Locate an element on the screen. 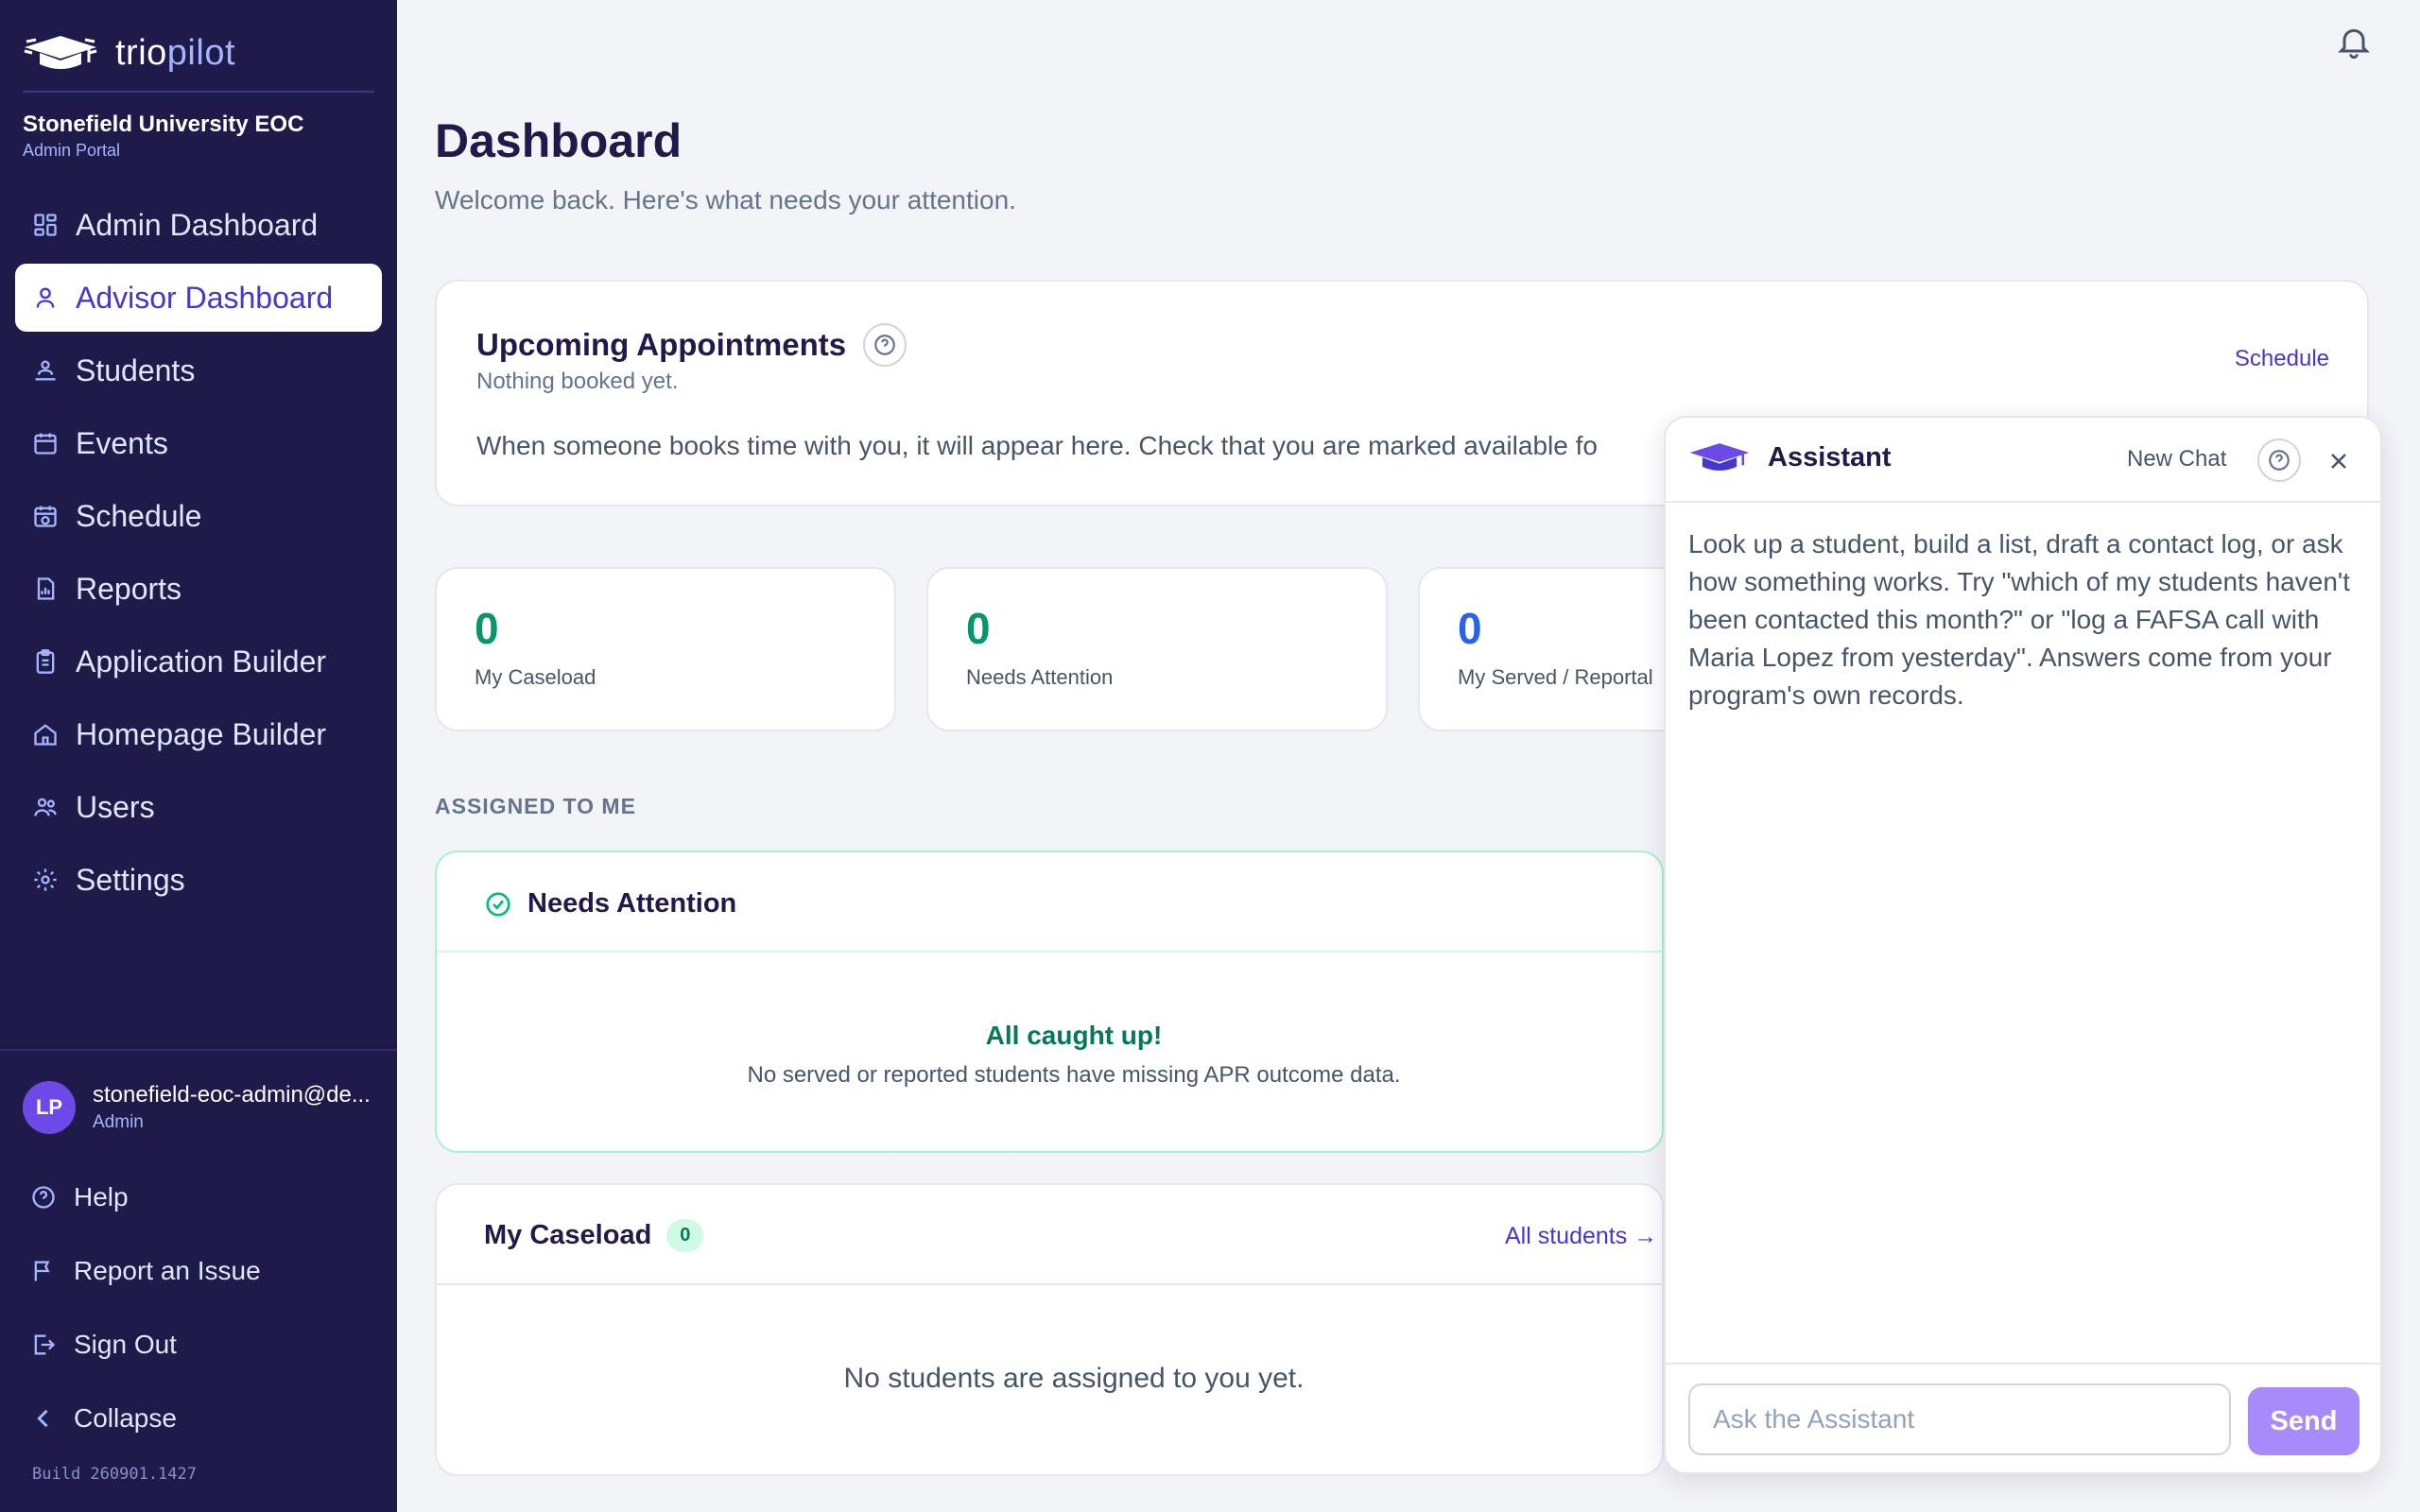 The width and height of the screenshot is (2420, 1512). sidebar-item-advisor-dashboard: Advisor Dashboard is located at coordinates (198, 298).